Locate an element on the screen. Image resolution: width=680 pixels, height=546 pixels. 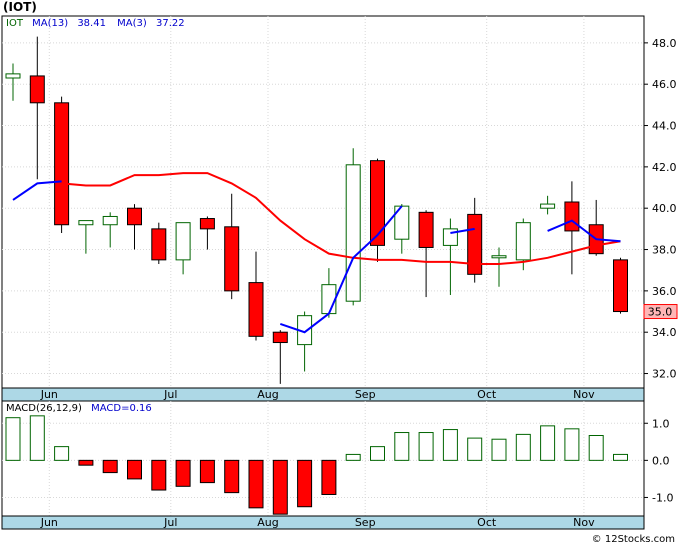
macd-x-tick-label: Nov is located at coordinates (584, 522).